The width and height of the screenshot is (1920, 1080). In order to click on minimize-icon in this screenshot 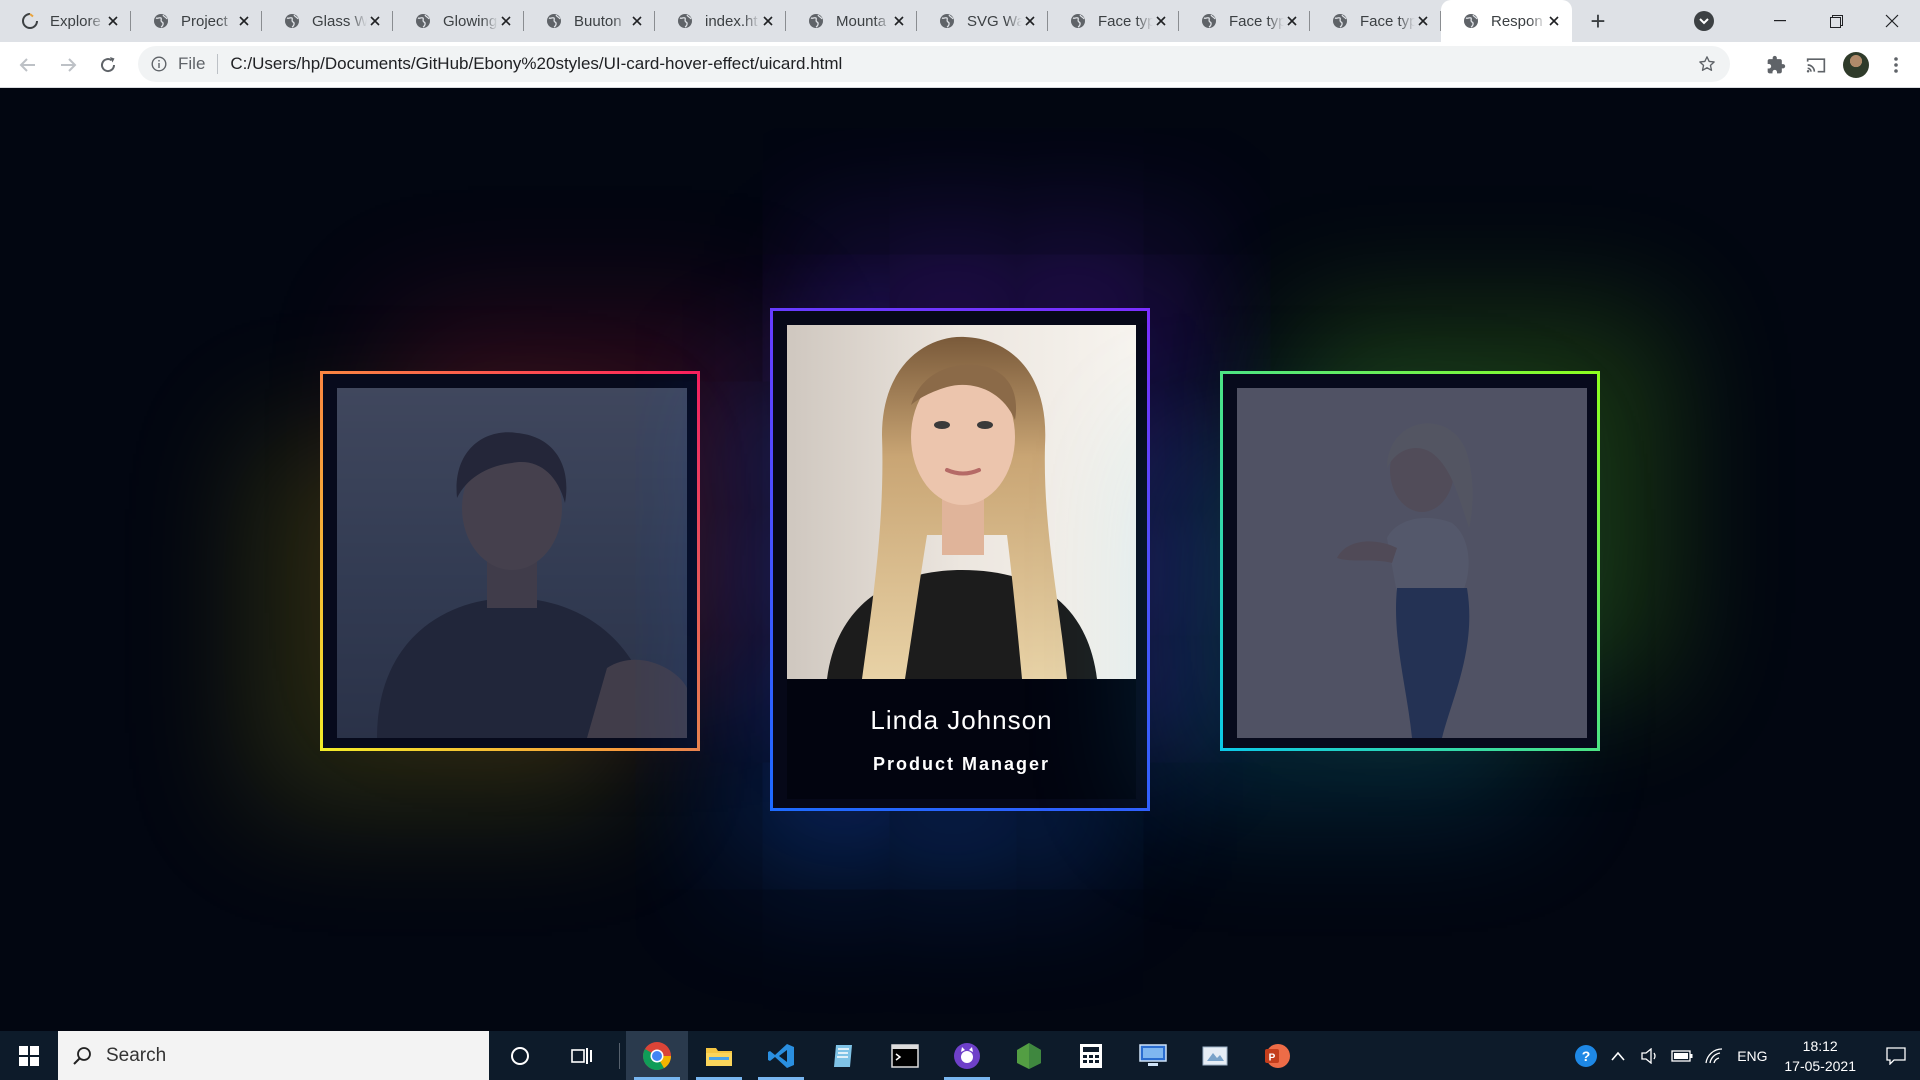, I will do `click(1780, 21)`.